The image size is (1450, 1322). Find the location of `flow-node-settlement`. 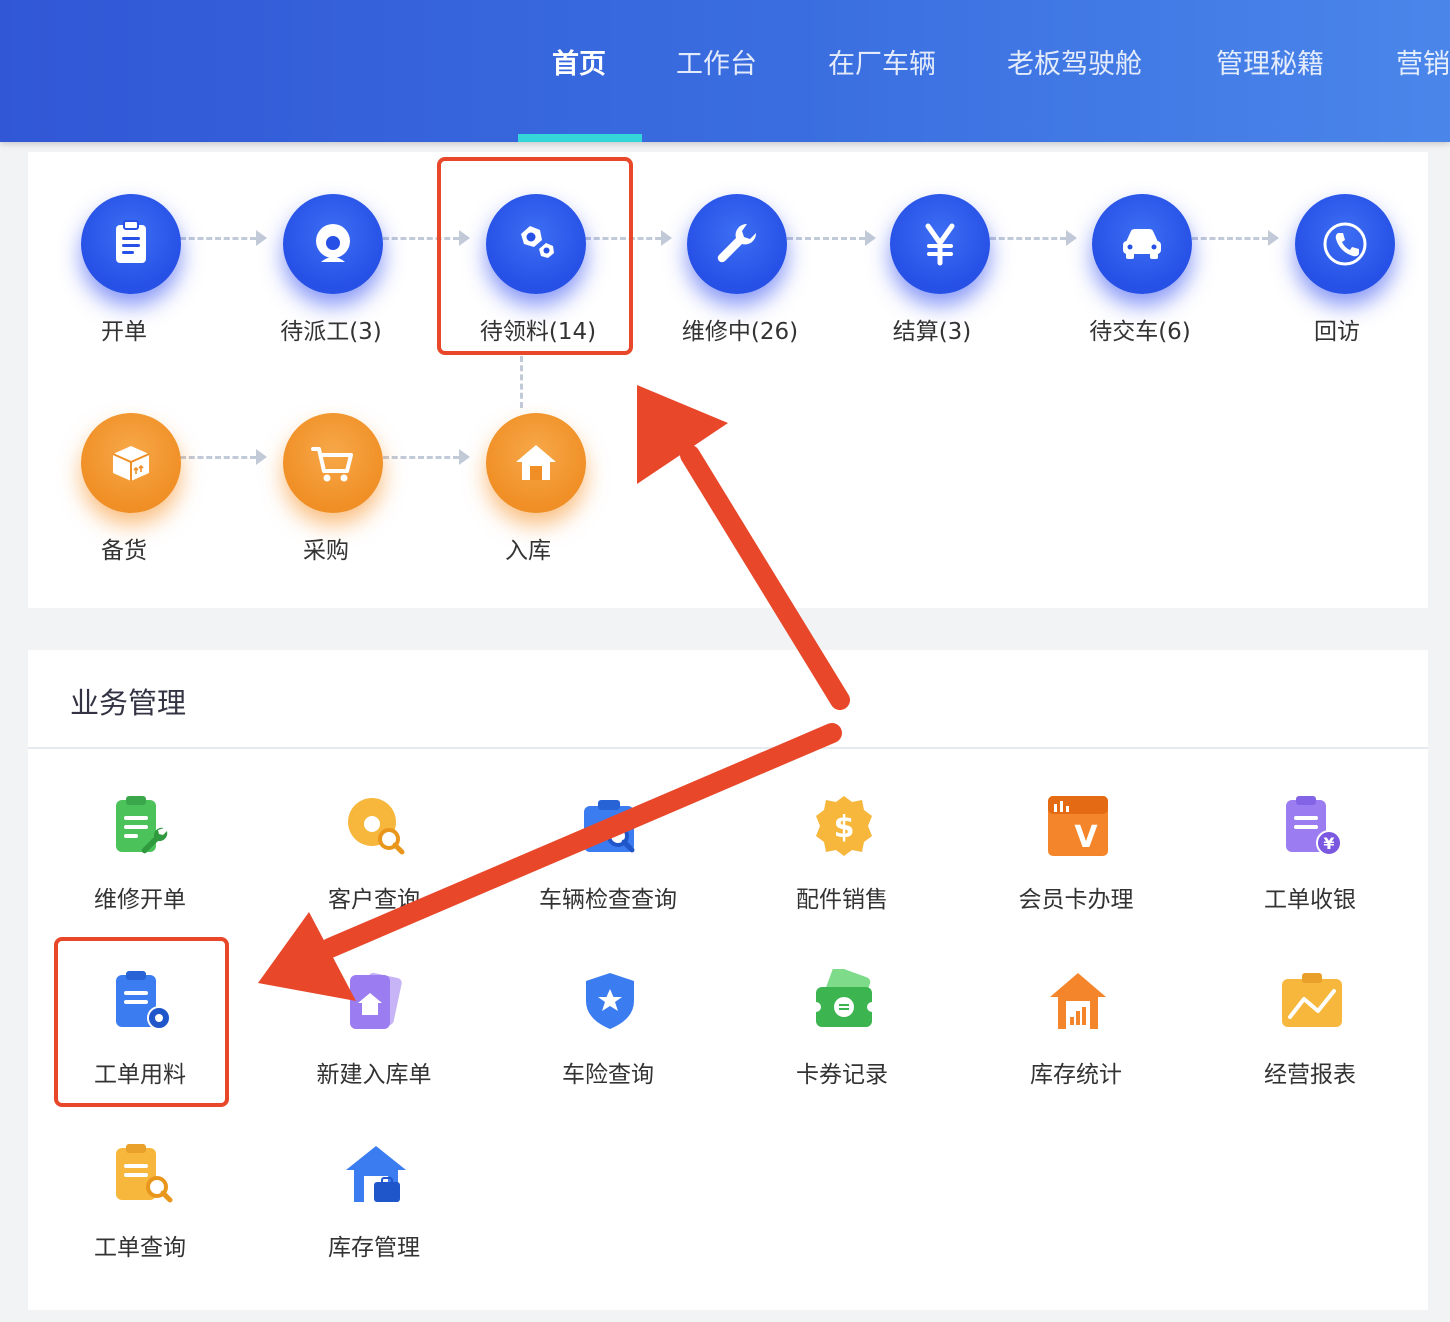

flow-node-settlement is located at coordinates (940, 244).